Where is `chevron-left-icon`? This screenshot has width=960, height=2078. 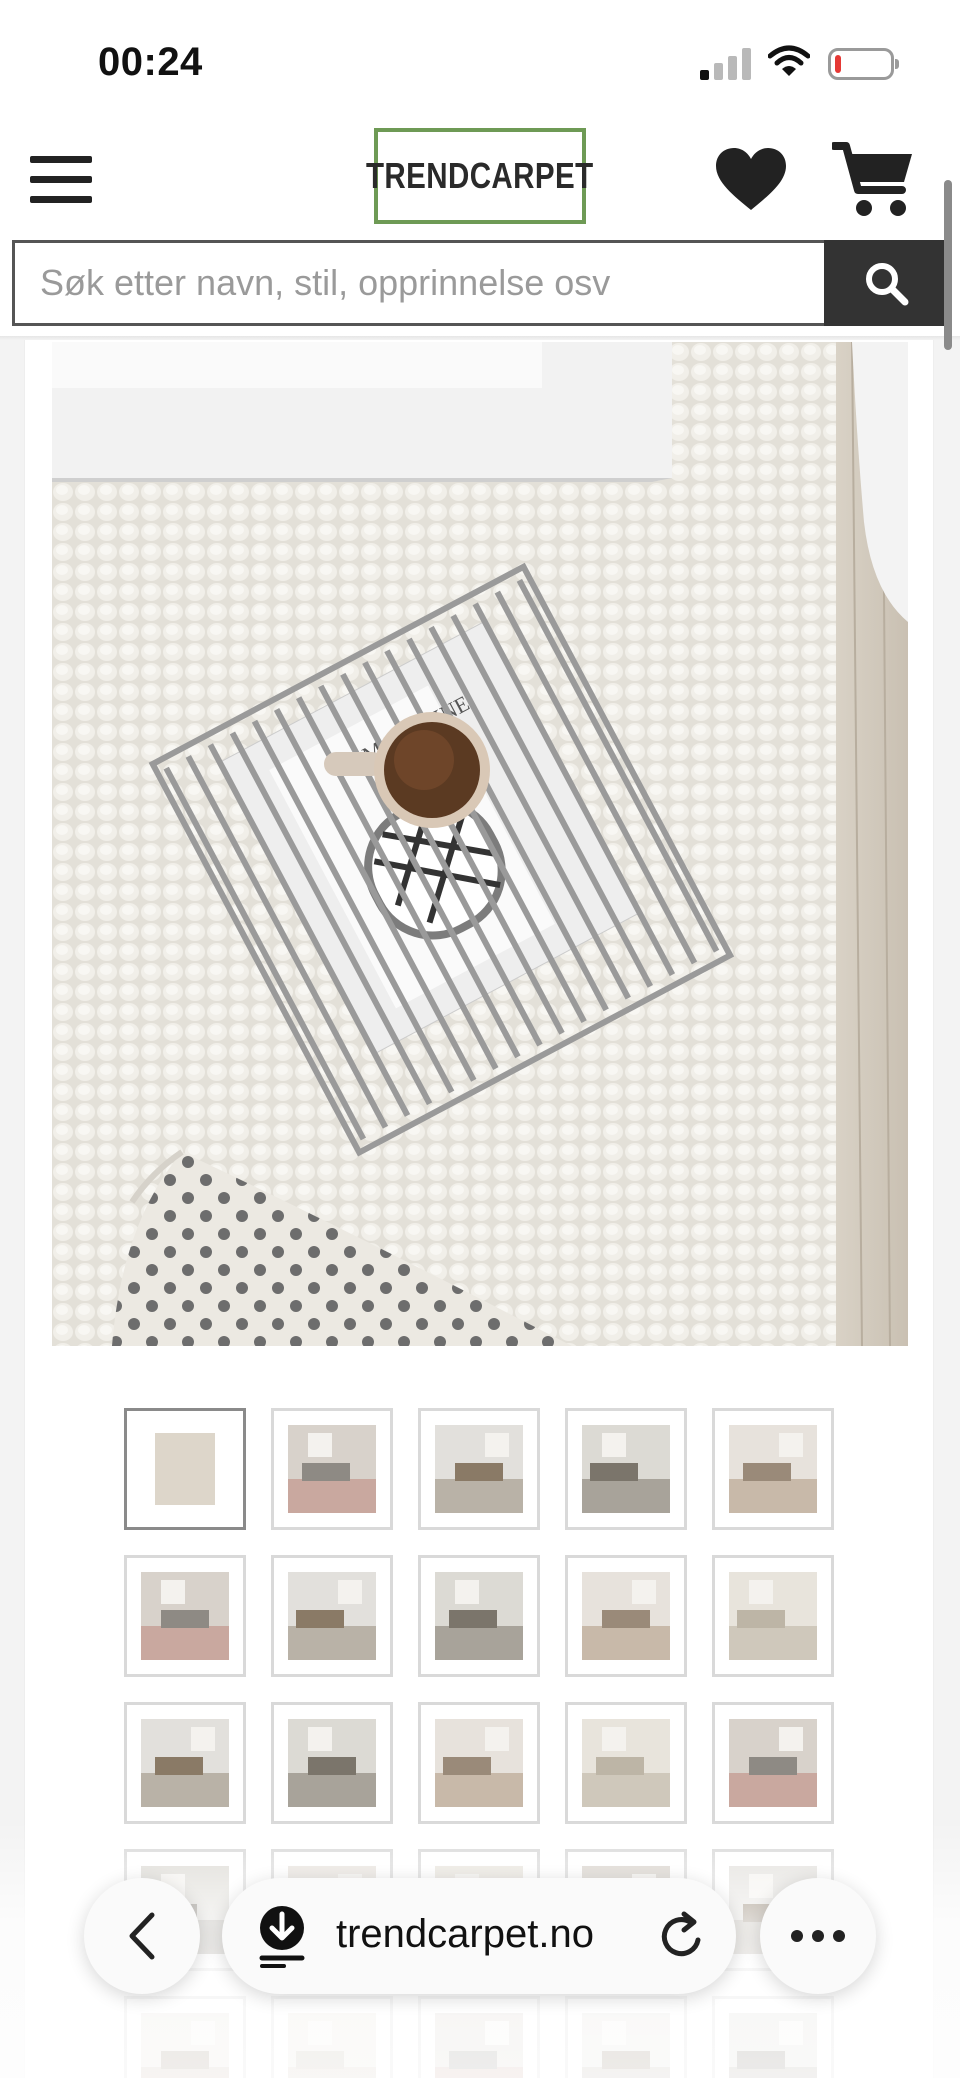
chevron-left-icon is located at coordinates (142, 1936).